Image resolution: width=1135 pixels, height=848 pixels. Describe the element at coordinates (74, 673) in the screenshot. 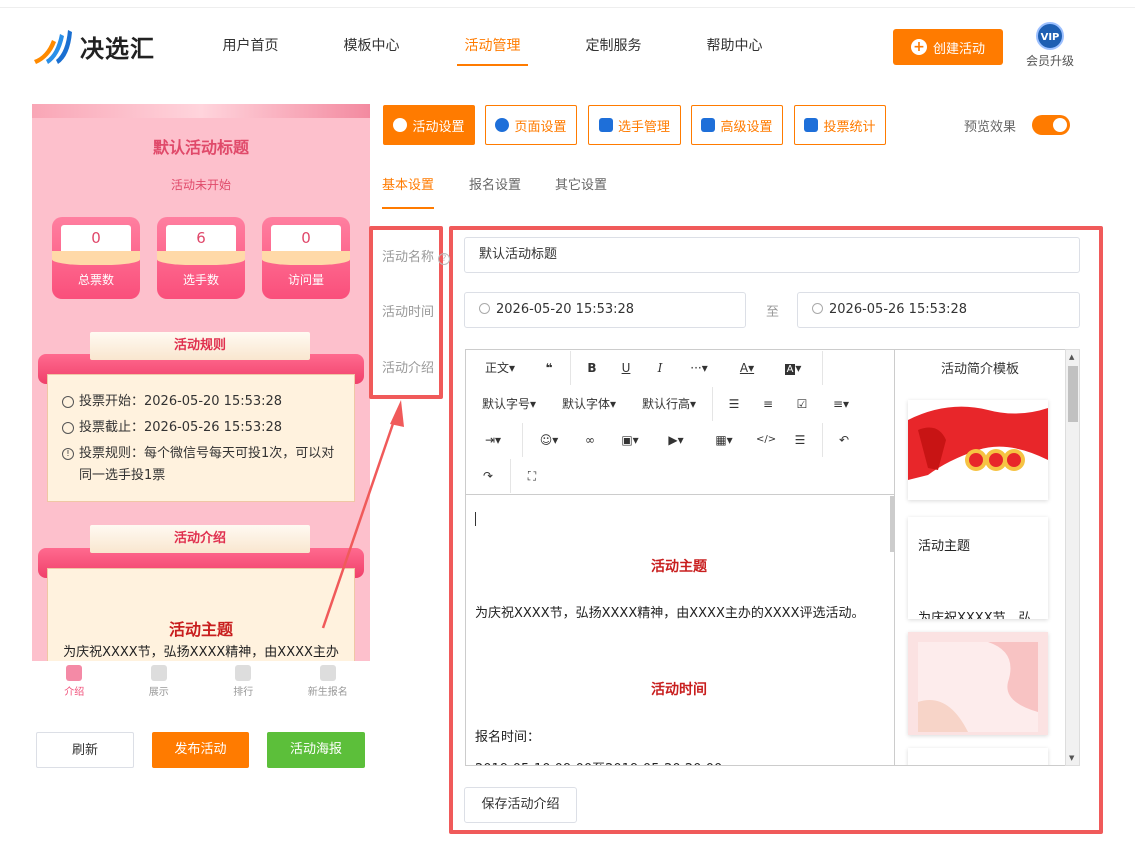

I see `user-icon` at that location.